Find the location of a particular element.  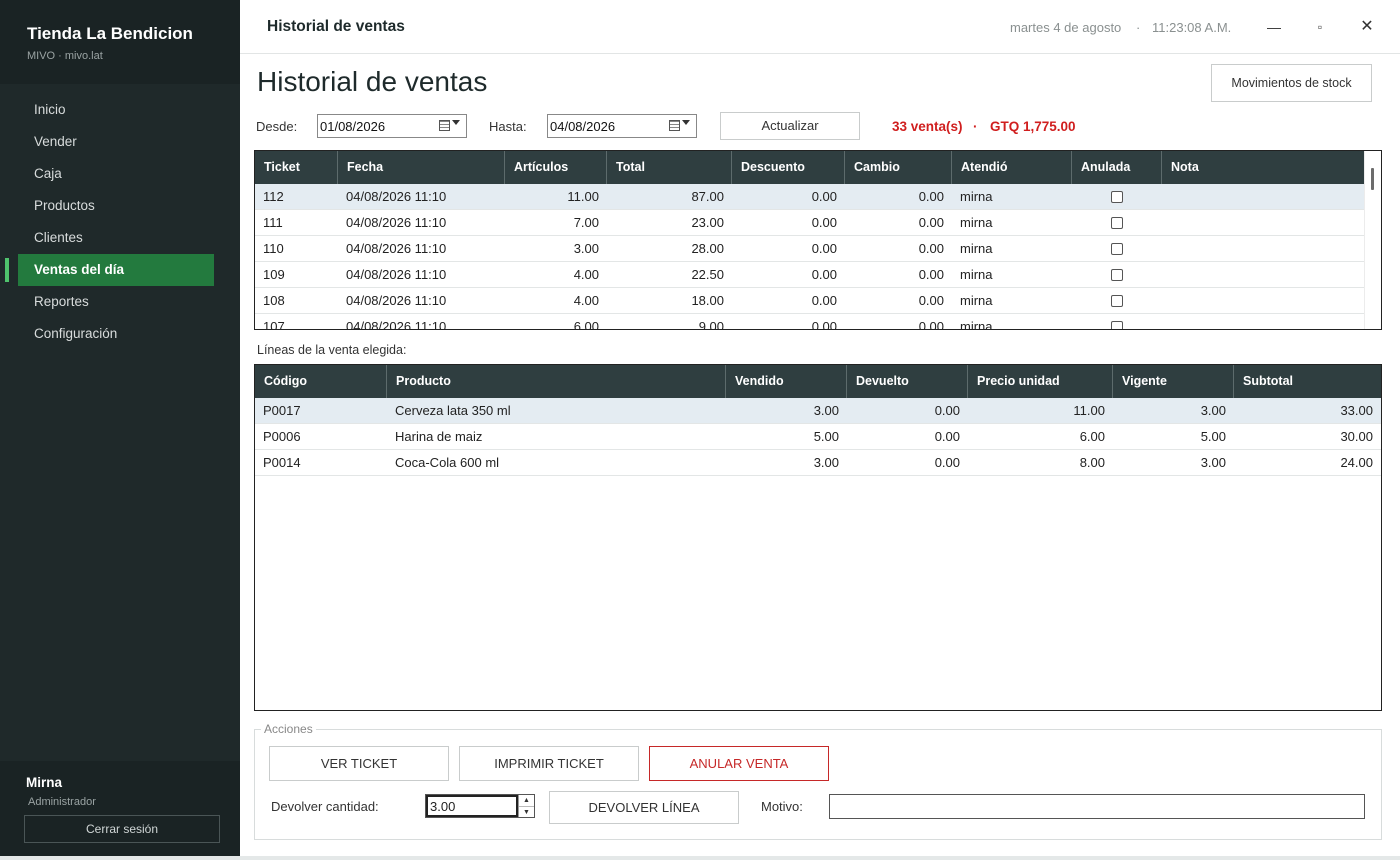

col-subtotal: Subtotal is located at coordinates (1307, 381).